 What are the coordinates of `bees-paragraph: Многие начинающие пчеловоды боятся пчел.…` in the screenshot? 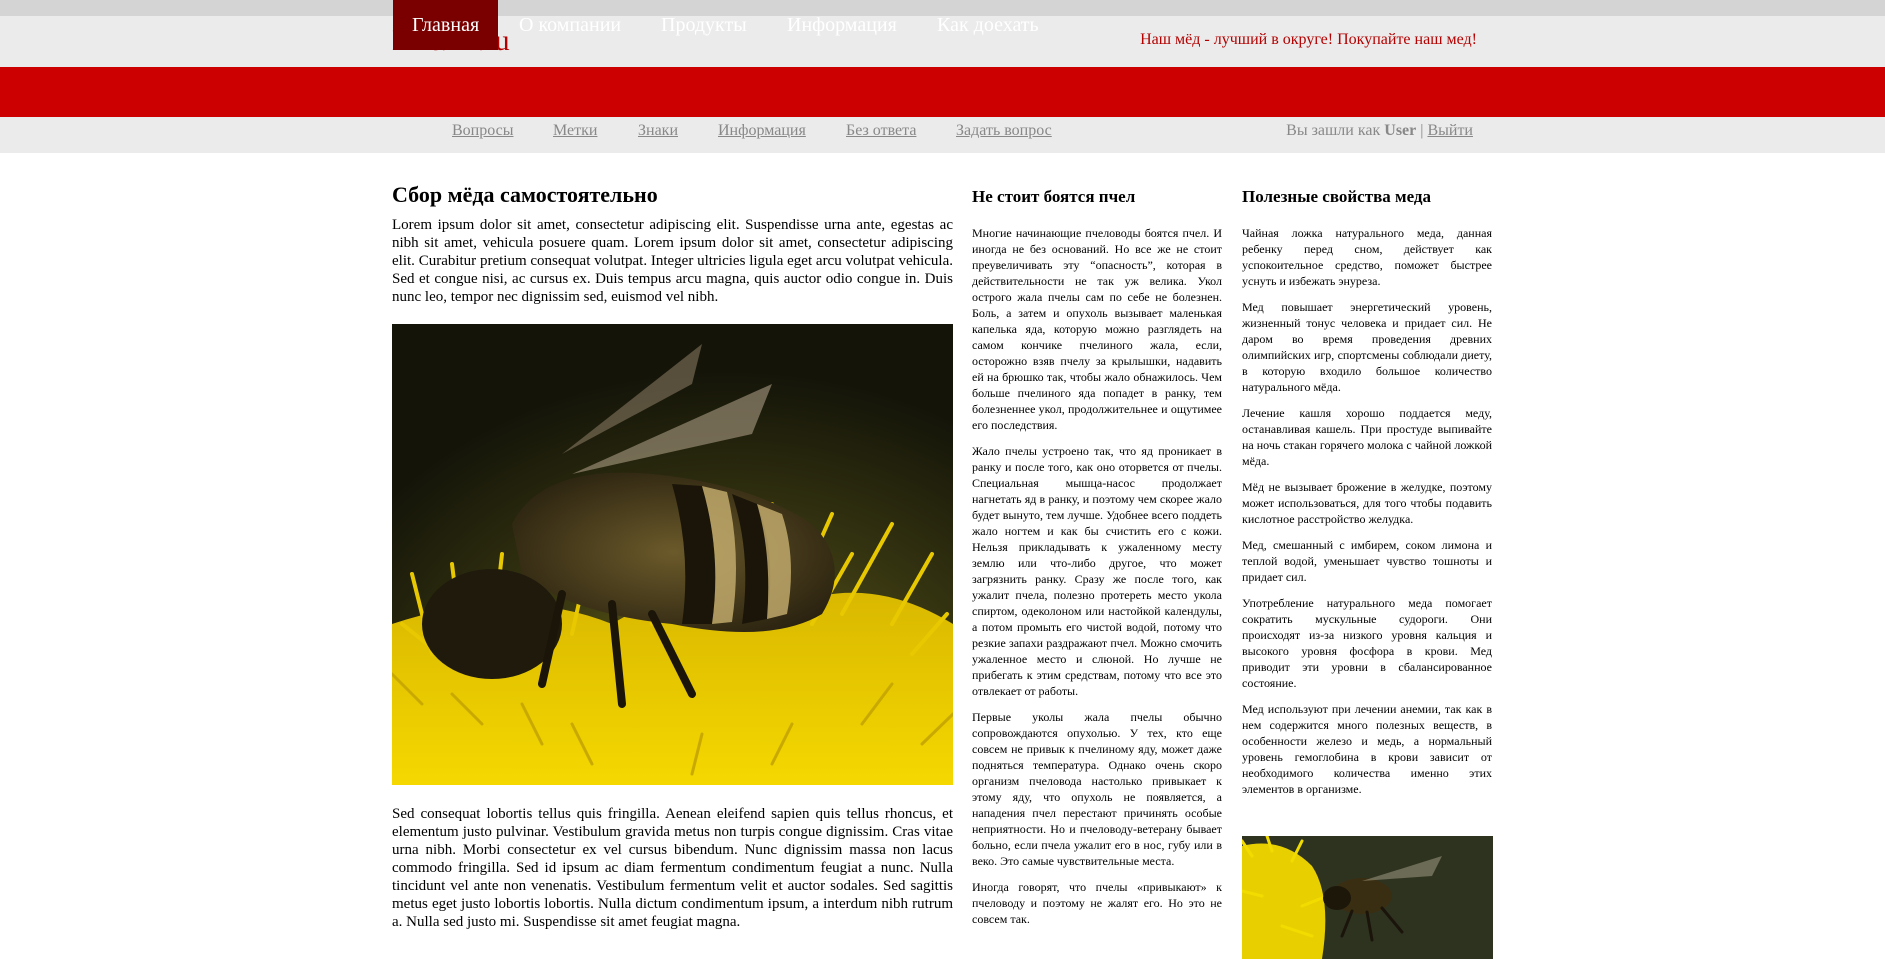 It's located at (1097, 329).